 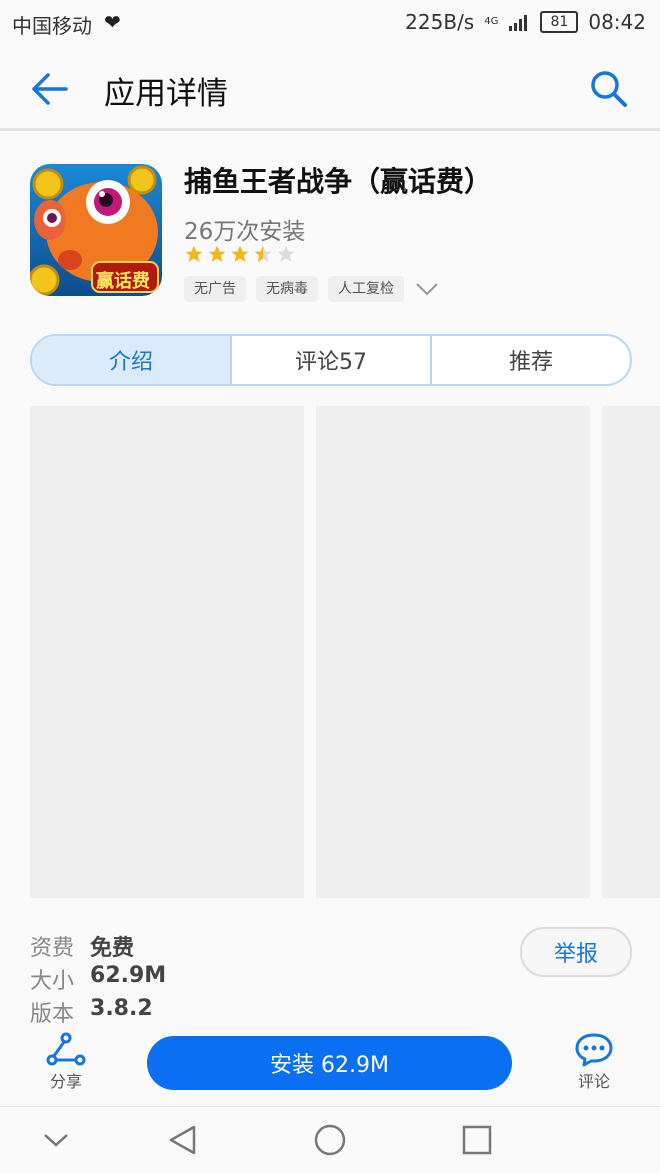 I want to click on search-icon, so click(x=609, y=89).